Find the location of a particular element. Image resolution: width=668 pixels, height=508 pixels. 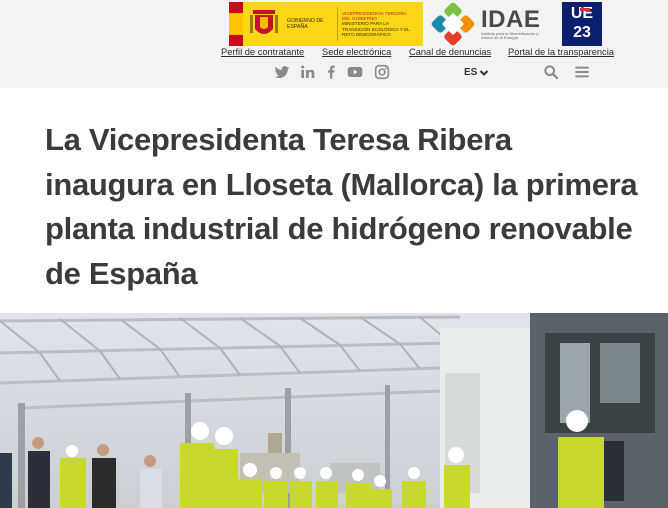

idae-mark-icon is located at coordinates (453, 24).